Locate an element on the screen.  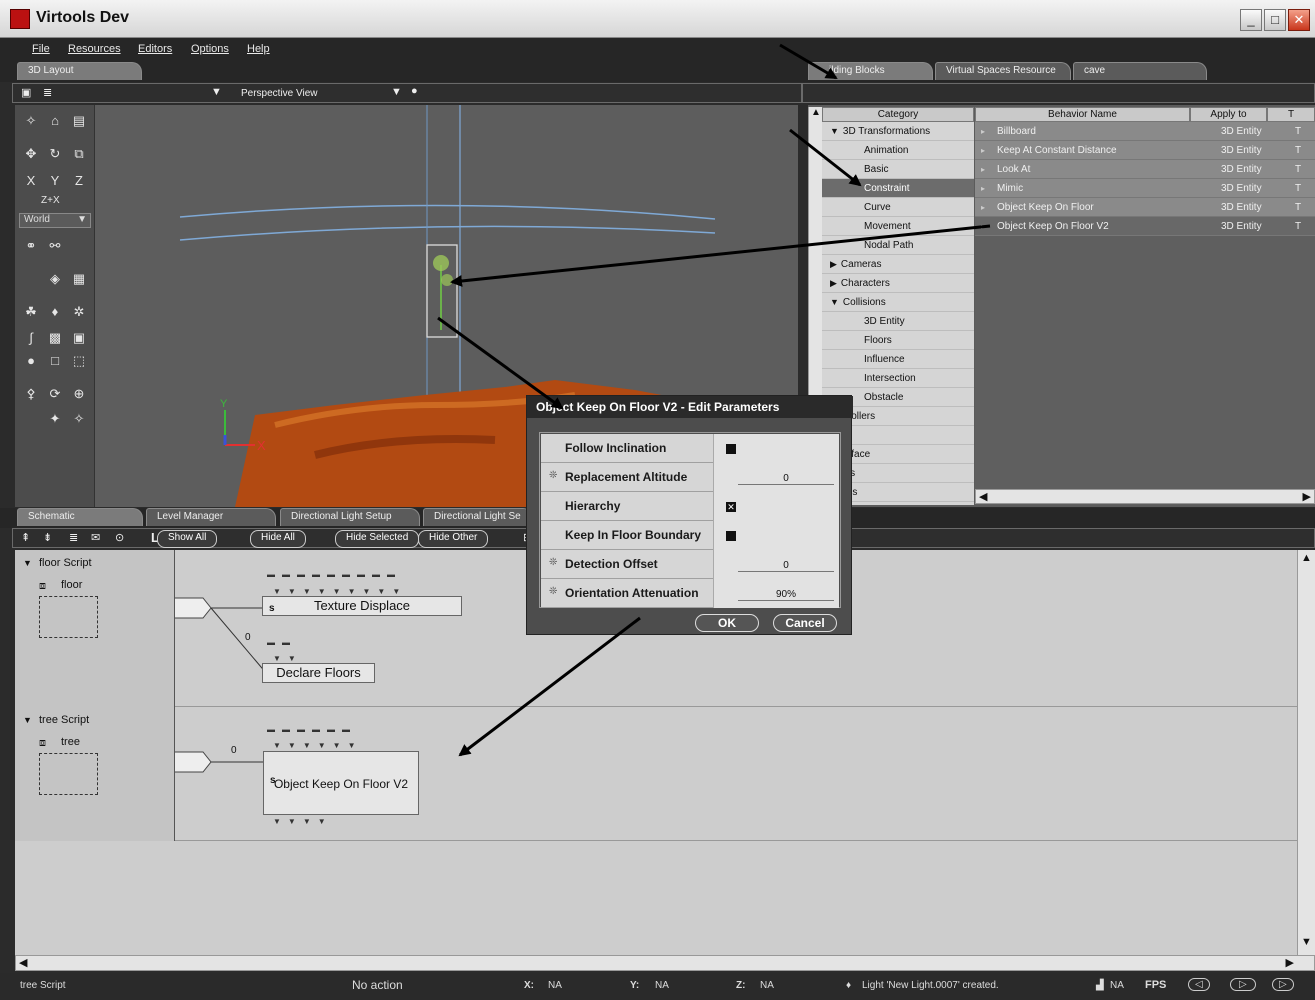
status-x-value: NA is located at coordinates (555, 985).